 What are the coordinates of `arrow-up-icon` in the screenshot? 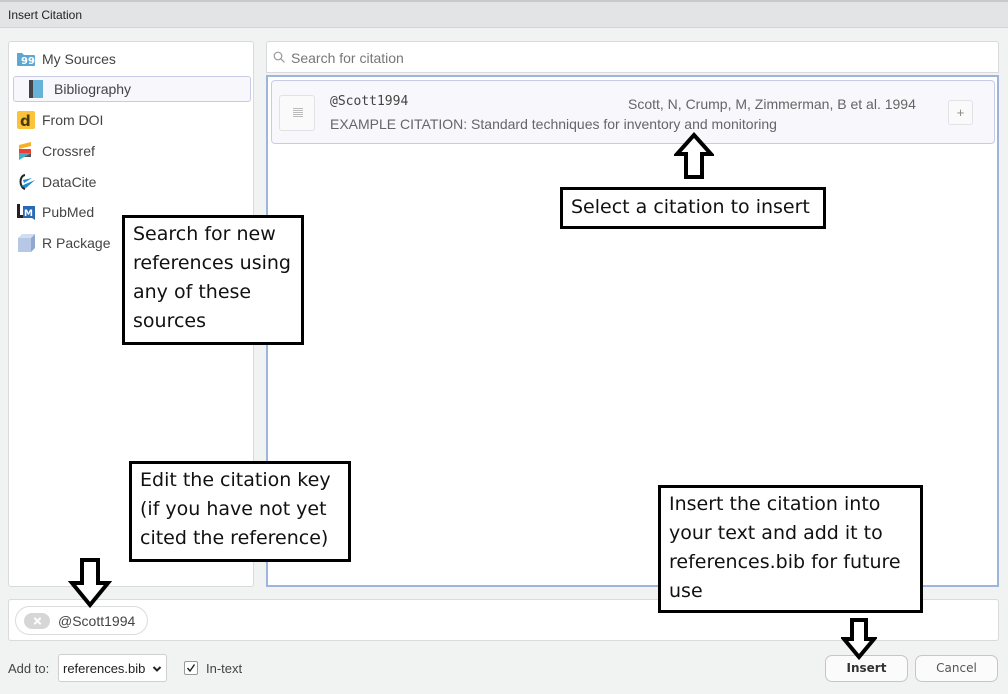 It's located at (694, 155).